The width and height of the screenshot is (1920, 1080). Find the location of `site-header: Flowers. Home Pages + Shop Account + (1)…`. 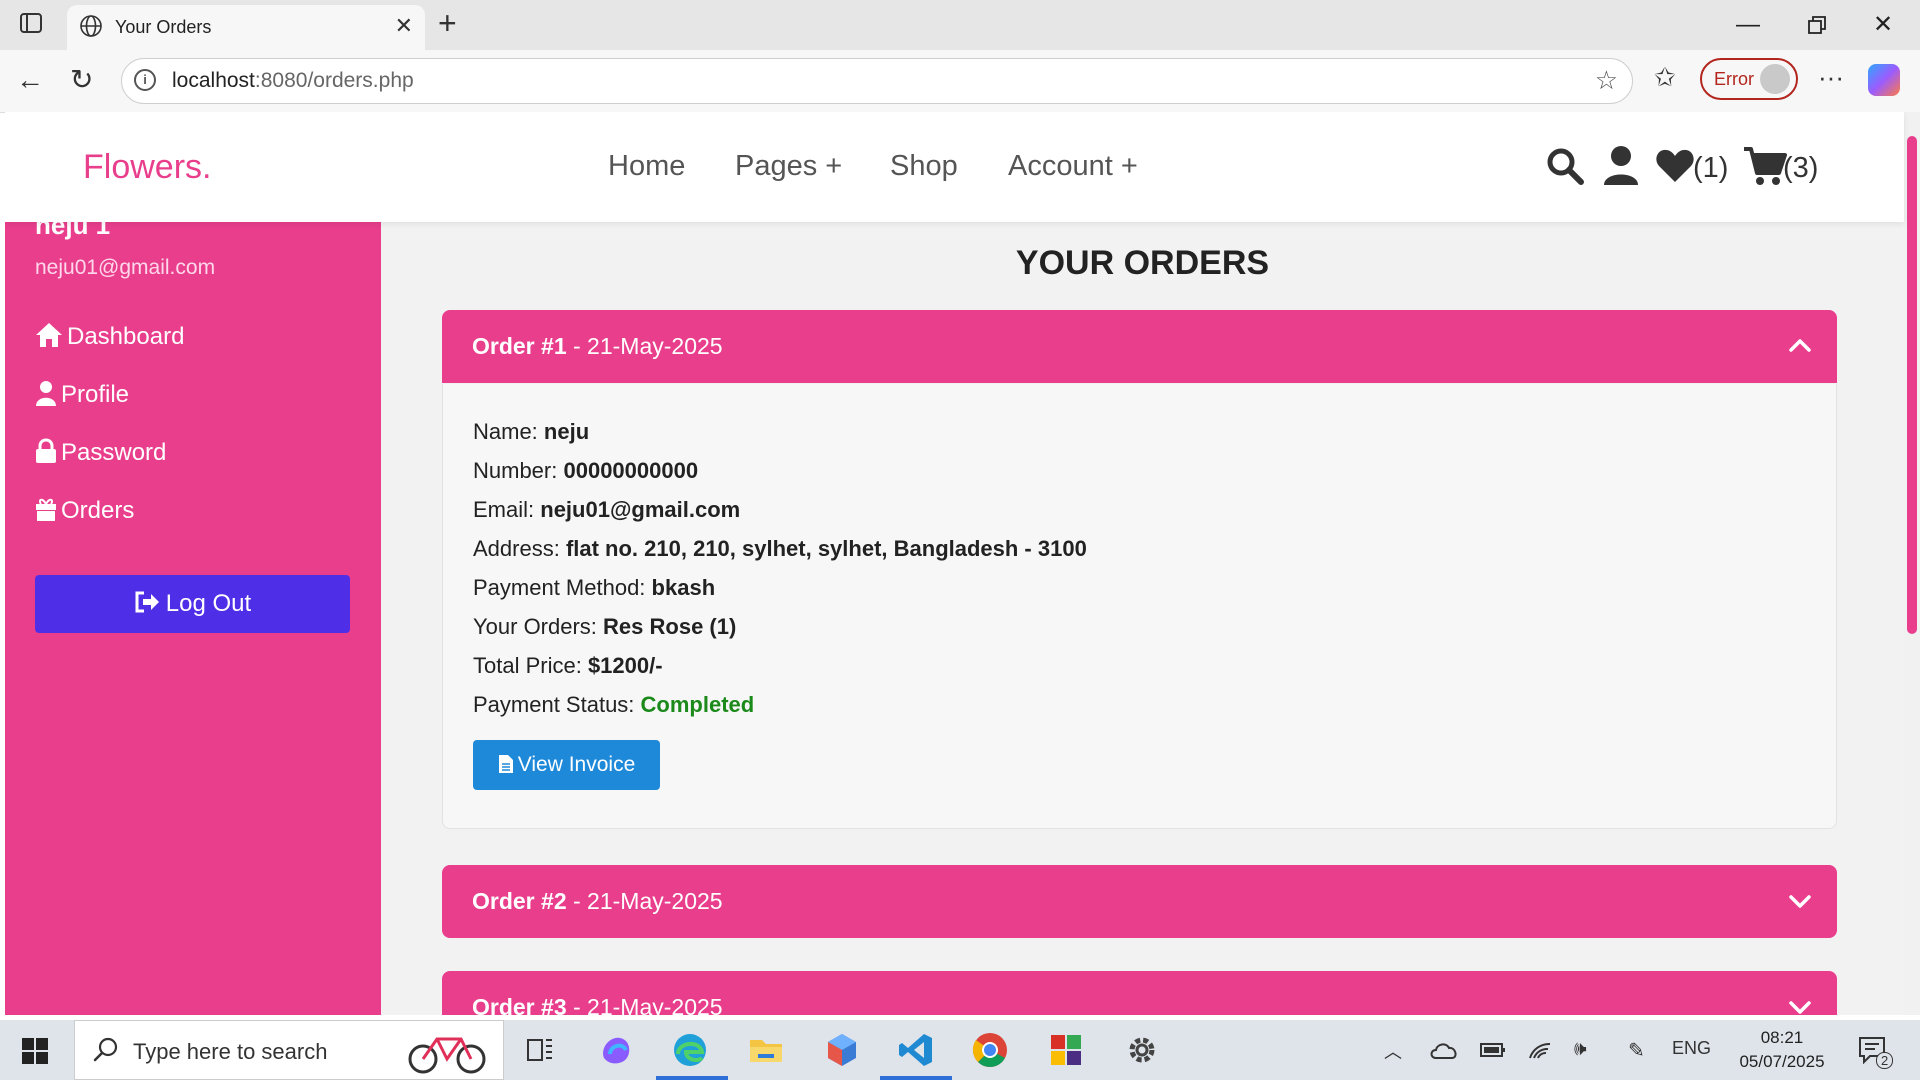

site-header: Flowers. Home Pages + Shop Account + (1)… is located at coordinates (954, 167).